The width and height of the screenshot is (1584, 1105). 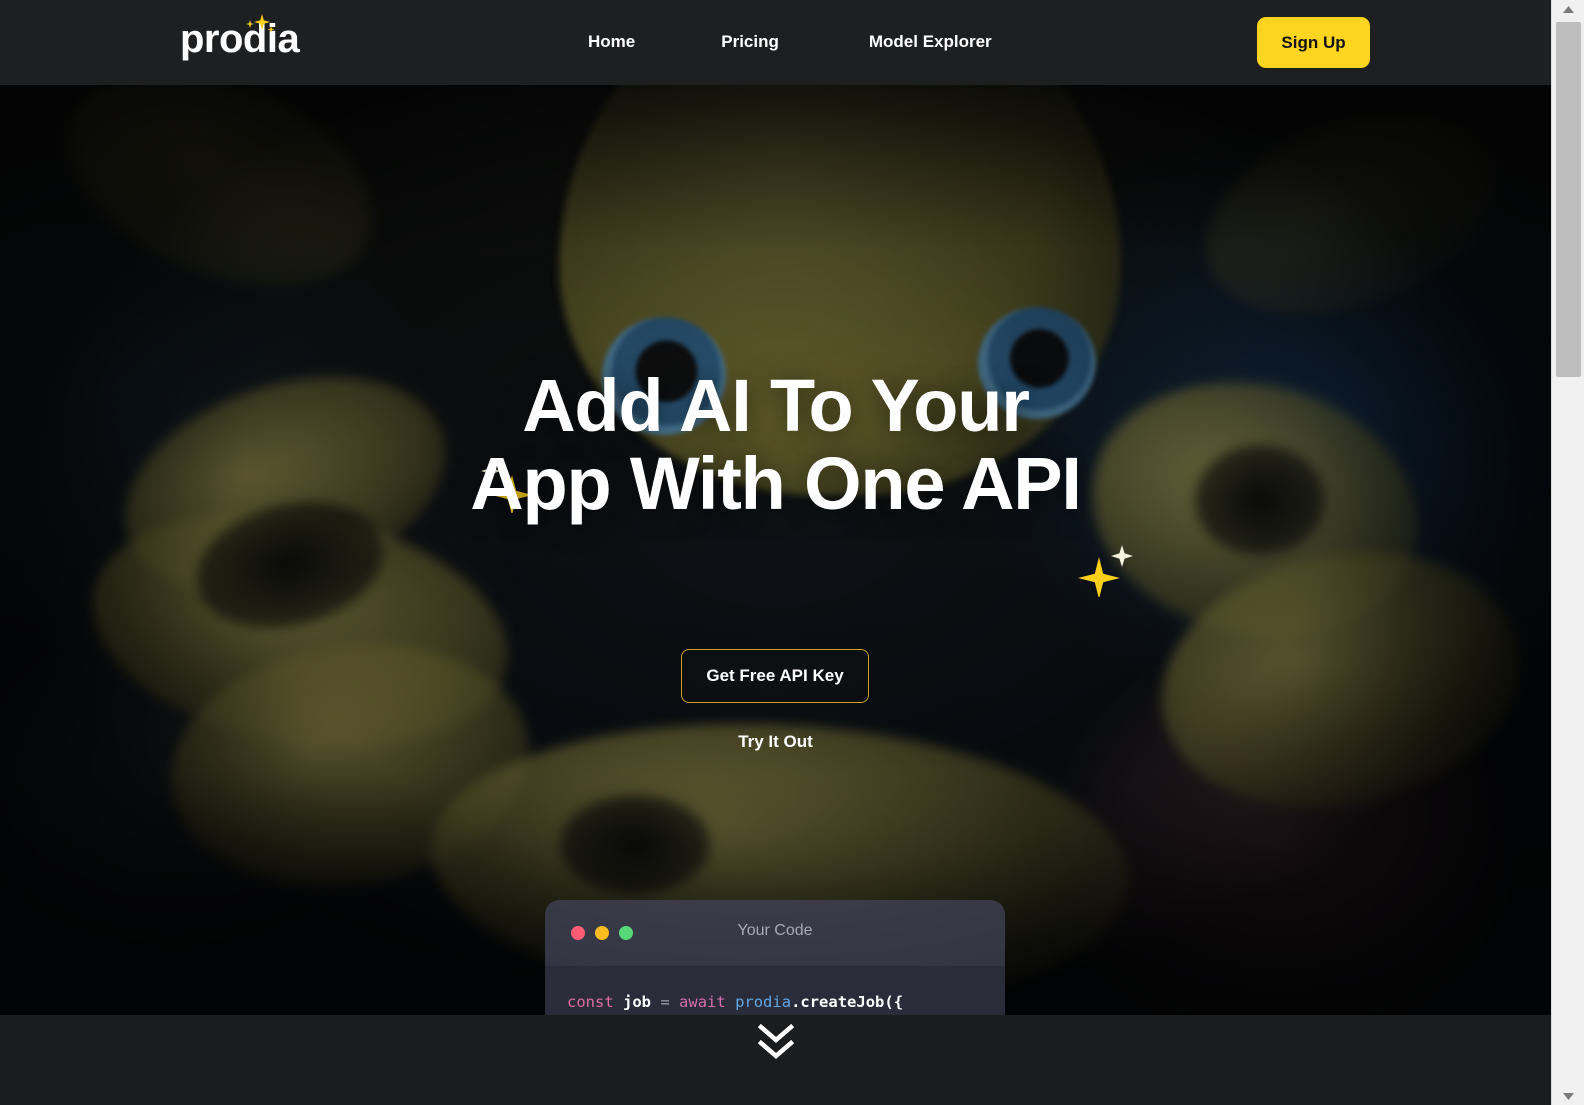 What do you see at coordinates (590, 1002) in the screenshot?
I see `code-token: const` at bounding box center [590, 1002].